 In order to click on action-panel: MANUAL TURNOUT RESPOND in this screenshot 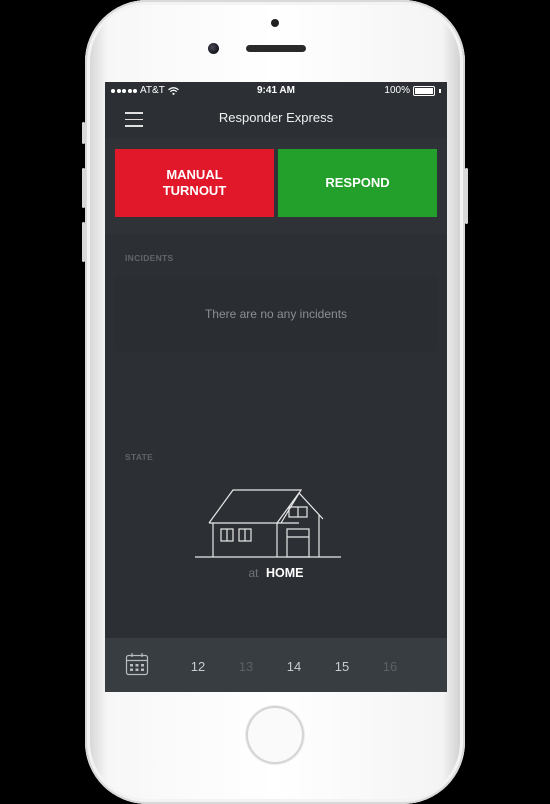, I will do `click(276, 186)`.